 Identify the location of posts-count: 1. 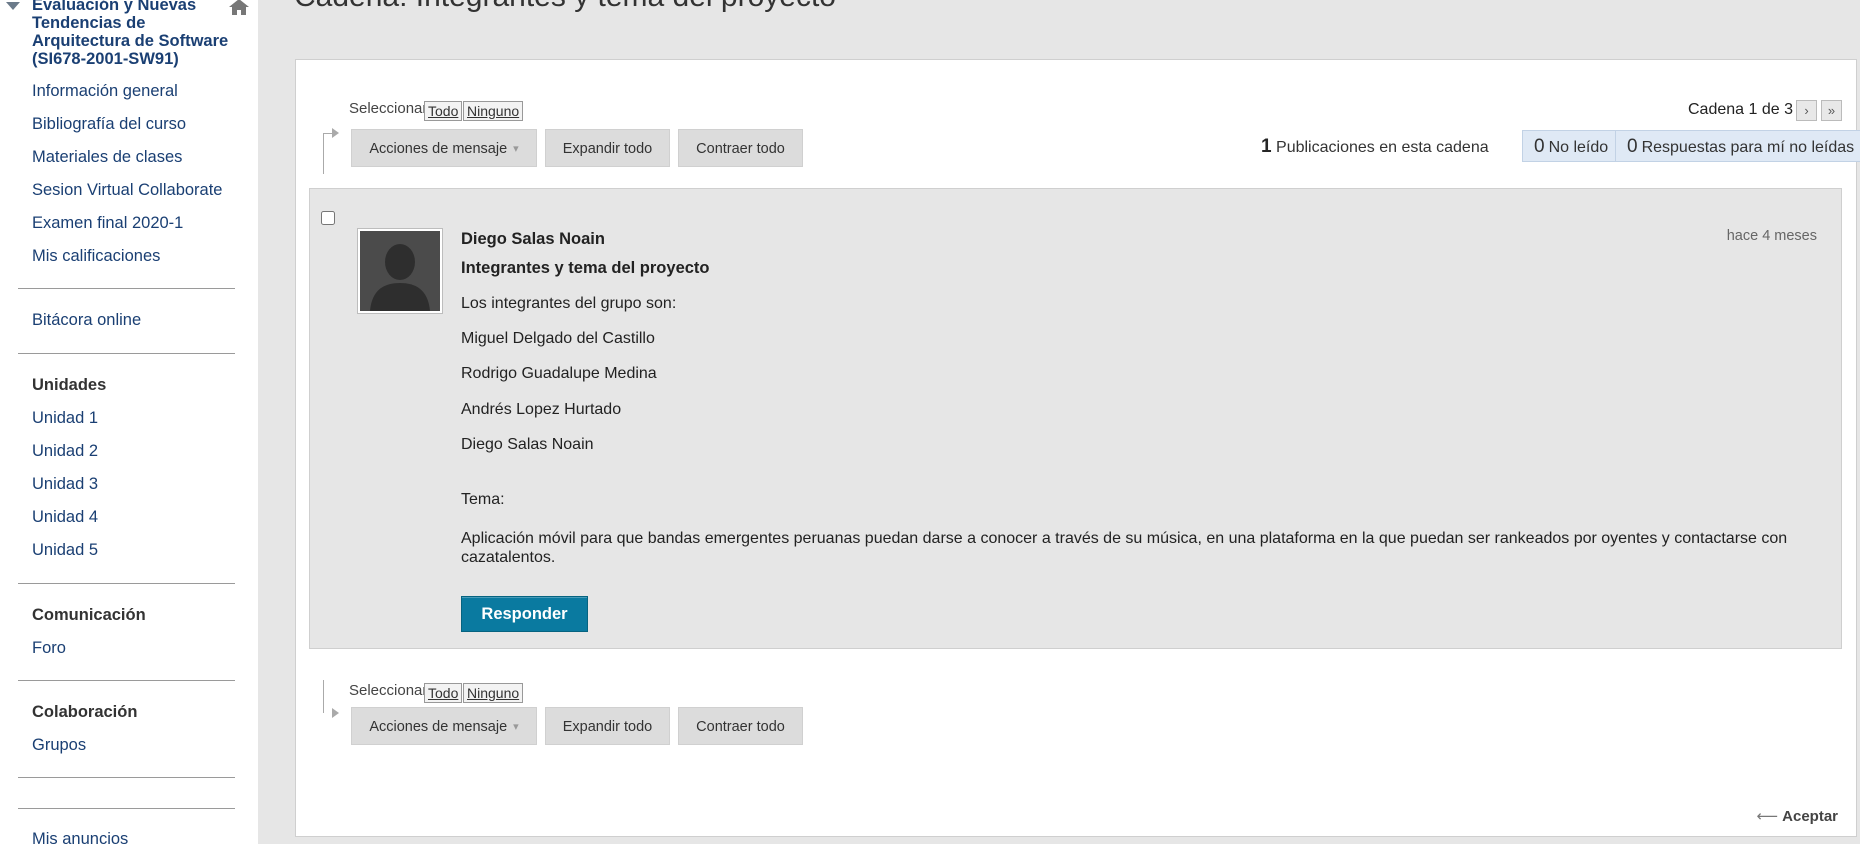
(1266, 146).